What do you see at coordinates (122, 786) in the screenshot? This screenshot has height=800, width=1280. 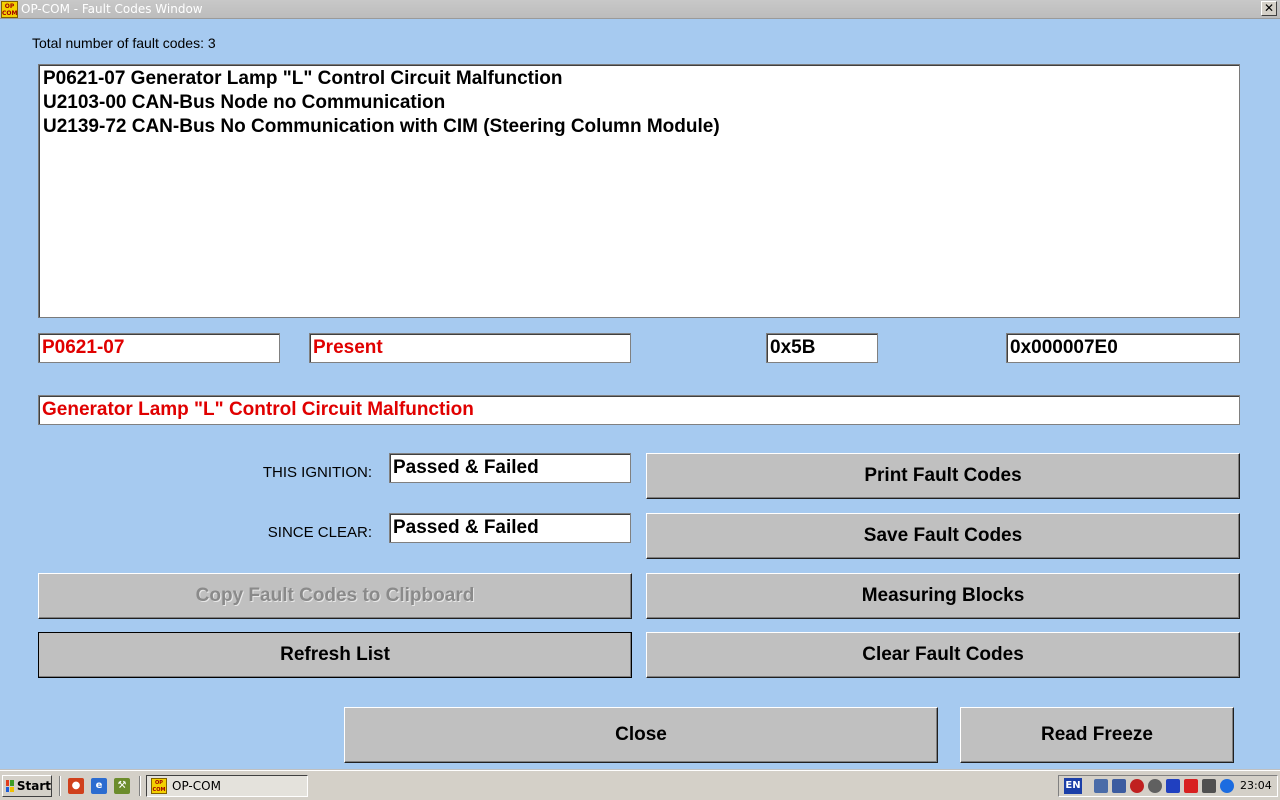 I see `tools-icon: ⚒` at bounding box center [122, 786].